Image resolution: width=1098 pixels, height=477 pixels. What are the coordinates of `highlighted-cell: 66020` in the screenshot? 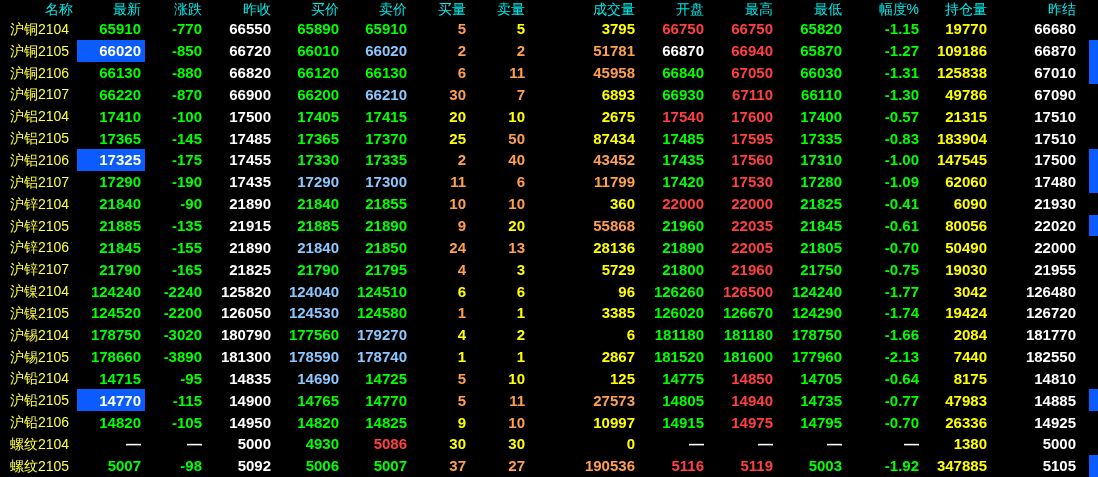 It's located at (111, 50).